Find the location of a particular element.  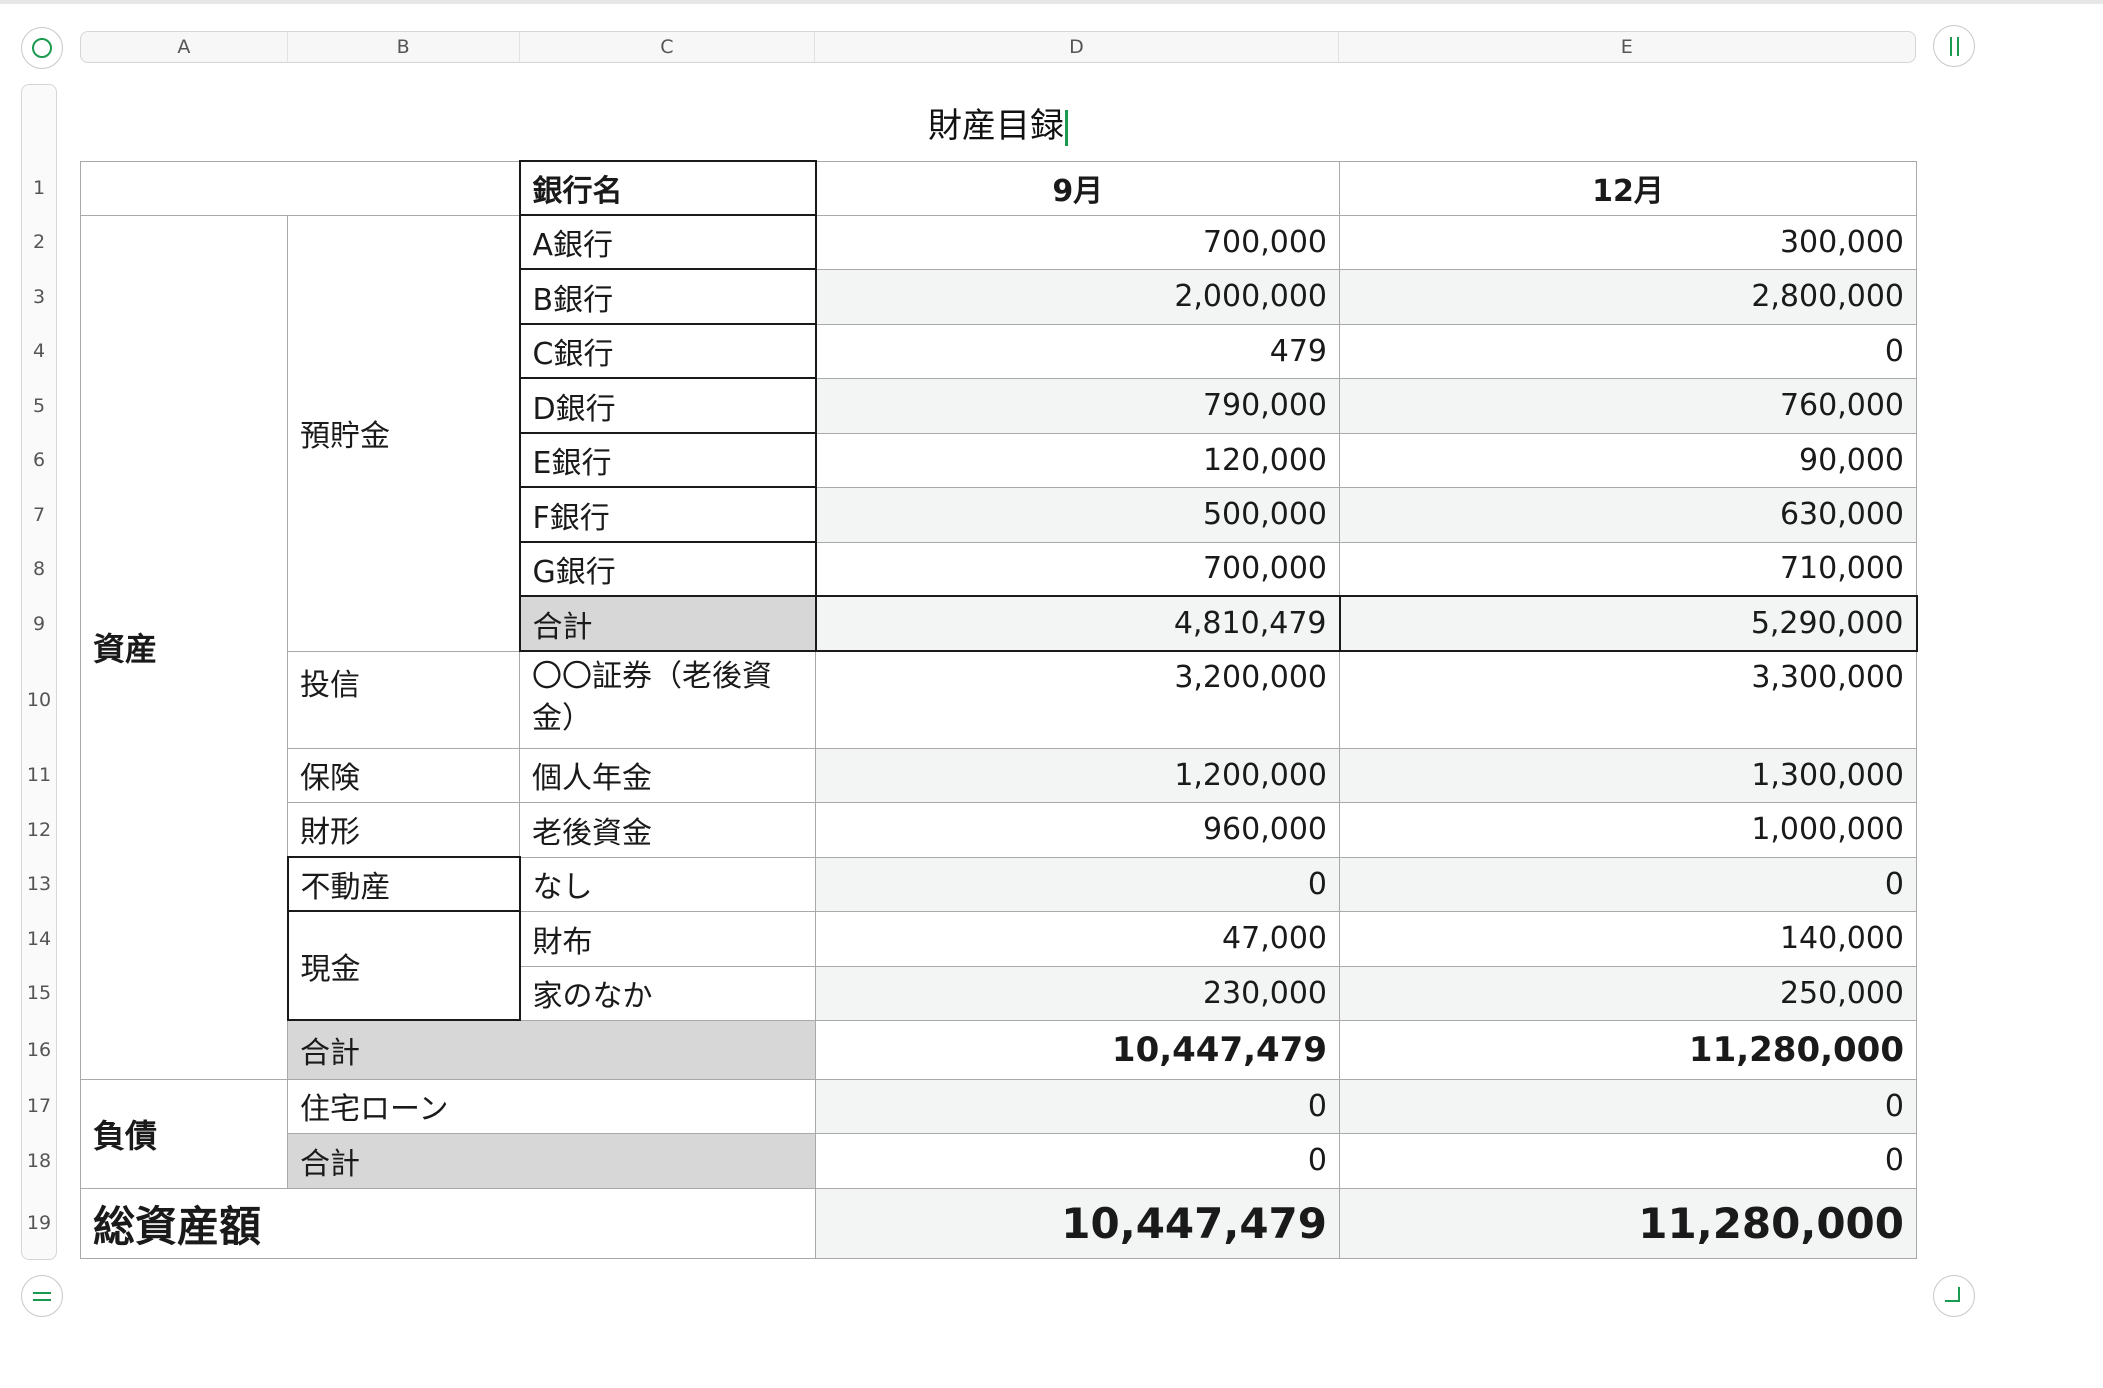

resize-table-handle is located at coordinates (1954, 1296).